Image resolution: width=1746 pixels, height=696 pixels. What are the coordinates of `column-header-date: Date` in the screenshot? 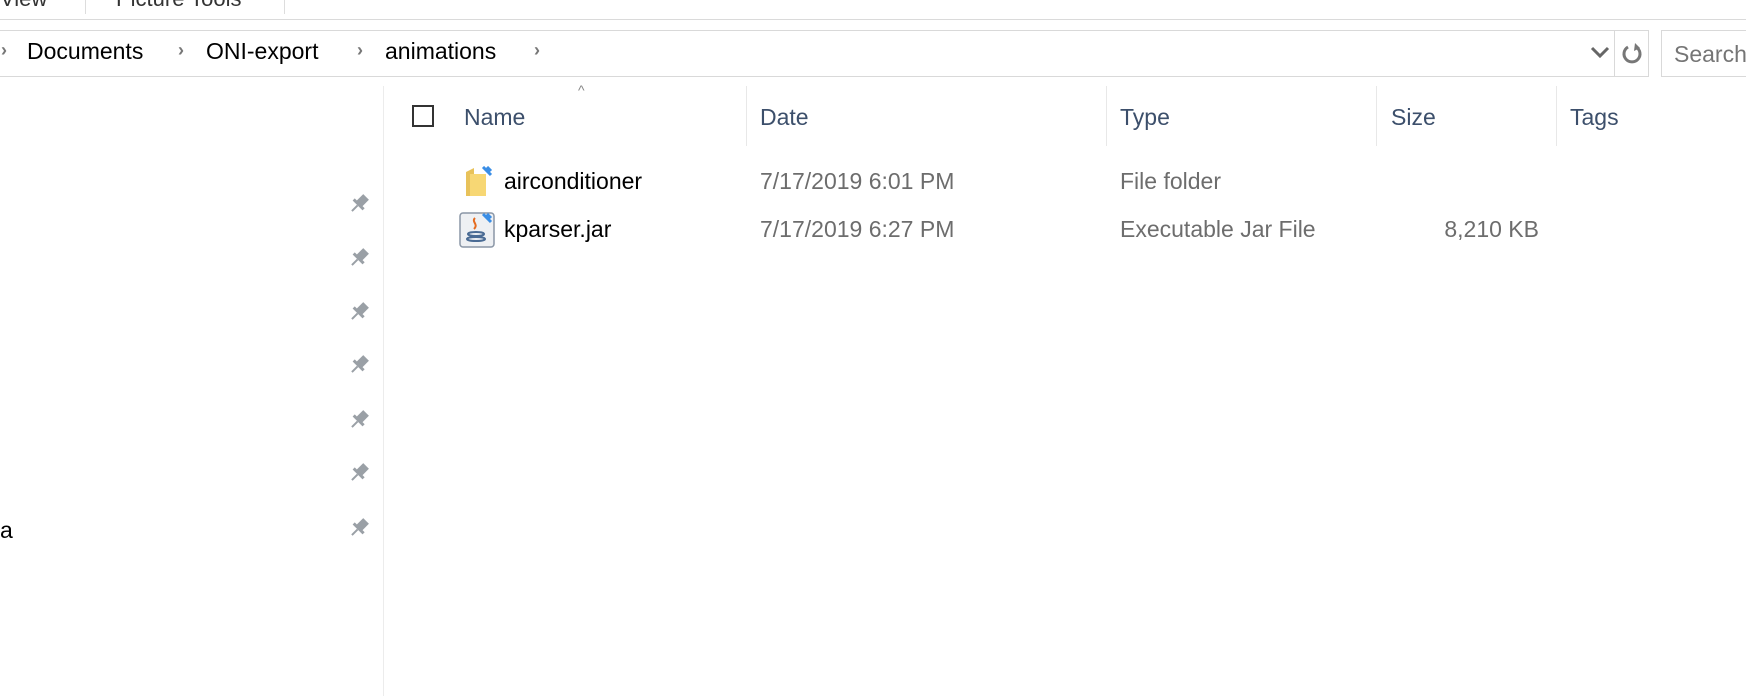 It's located at (784, 117).